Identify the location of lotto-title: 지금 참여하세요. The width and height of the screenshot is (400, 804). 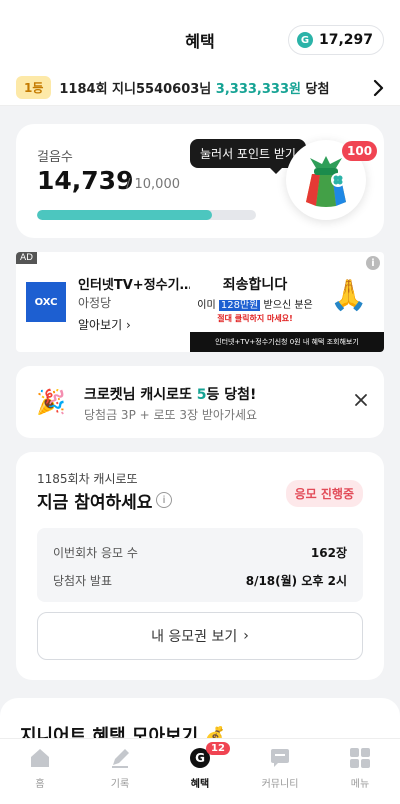
(95, 503).